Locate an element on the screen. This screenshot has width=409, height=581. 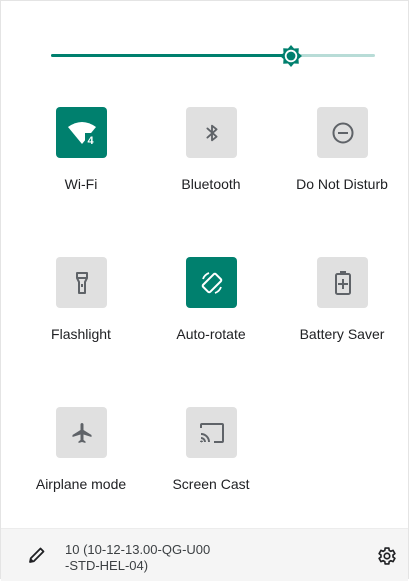
battery-saver-tile-button is located at coordinates (342, 282).